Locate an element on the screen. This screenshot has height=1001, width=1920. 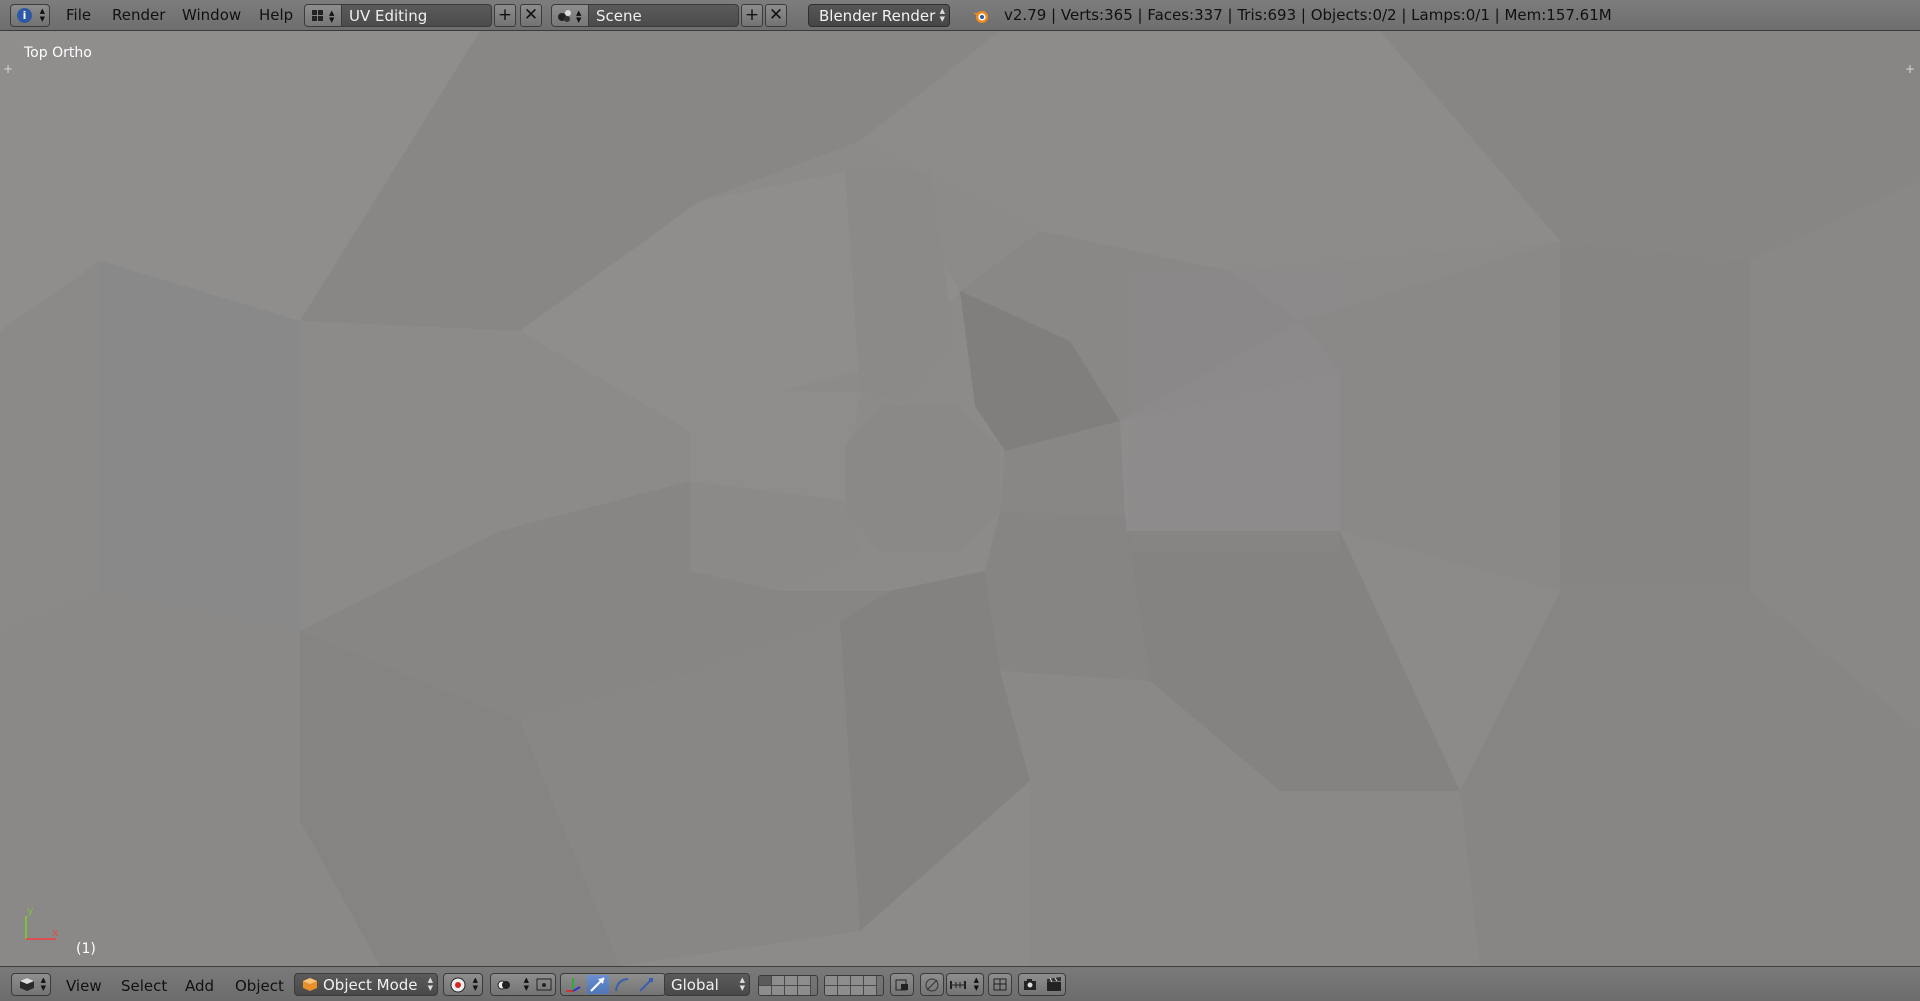
delete-scene-button: ✕ is located at coordinates (776, 15).